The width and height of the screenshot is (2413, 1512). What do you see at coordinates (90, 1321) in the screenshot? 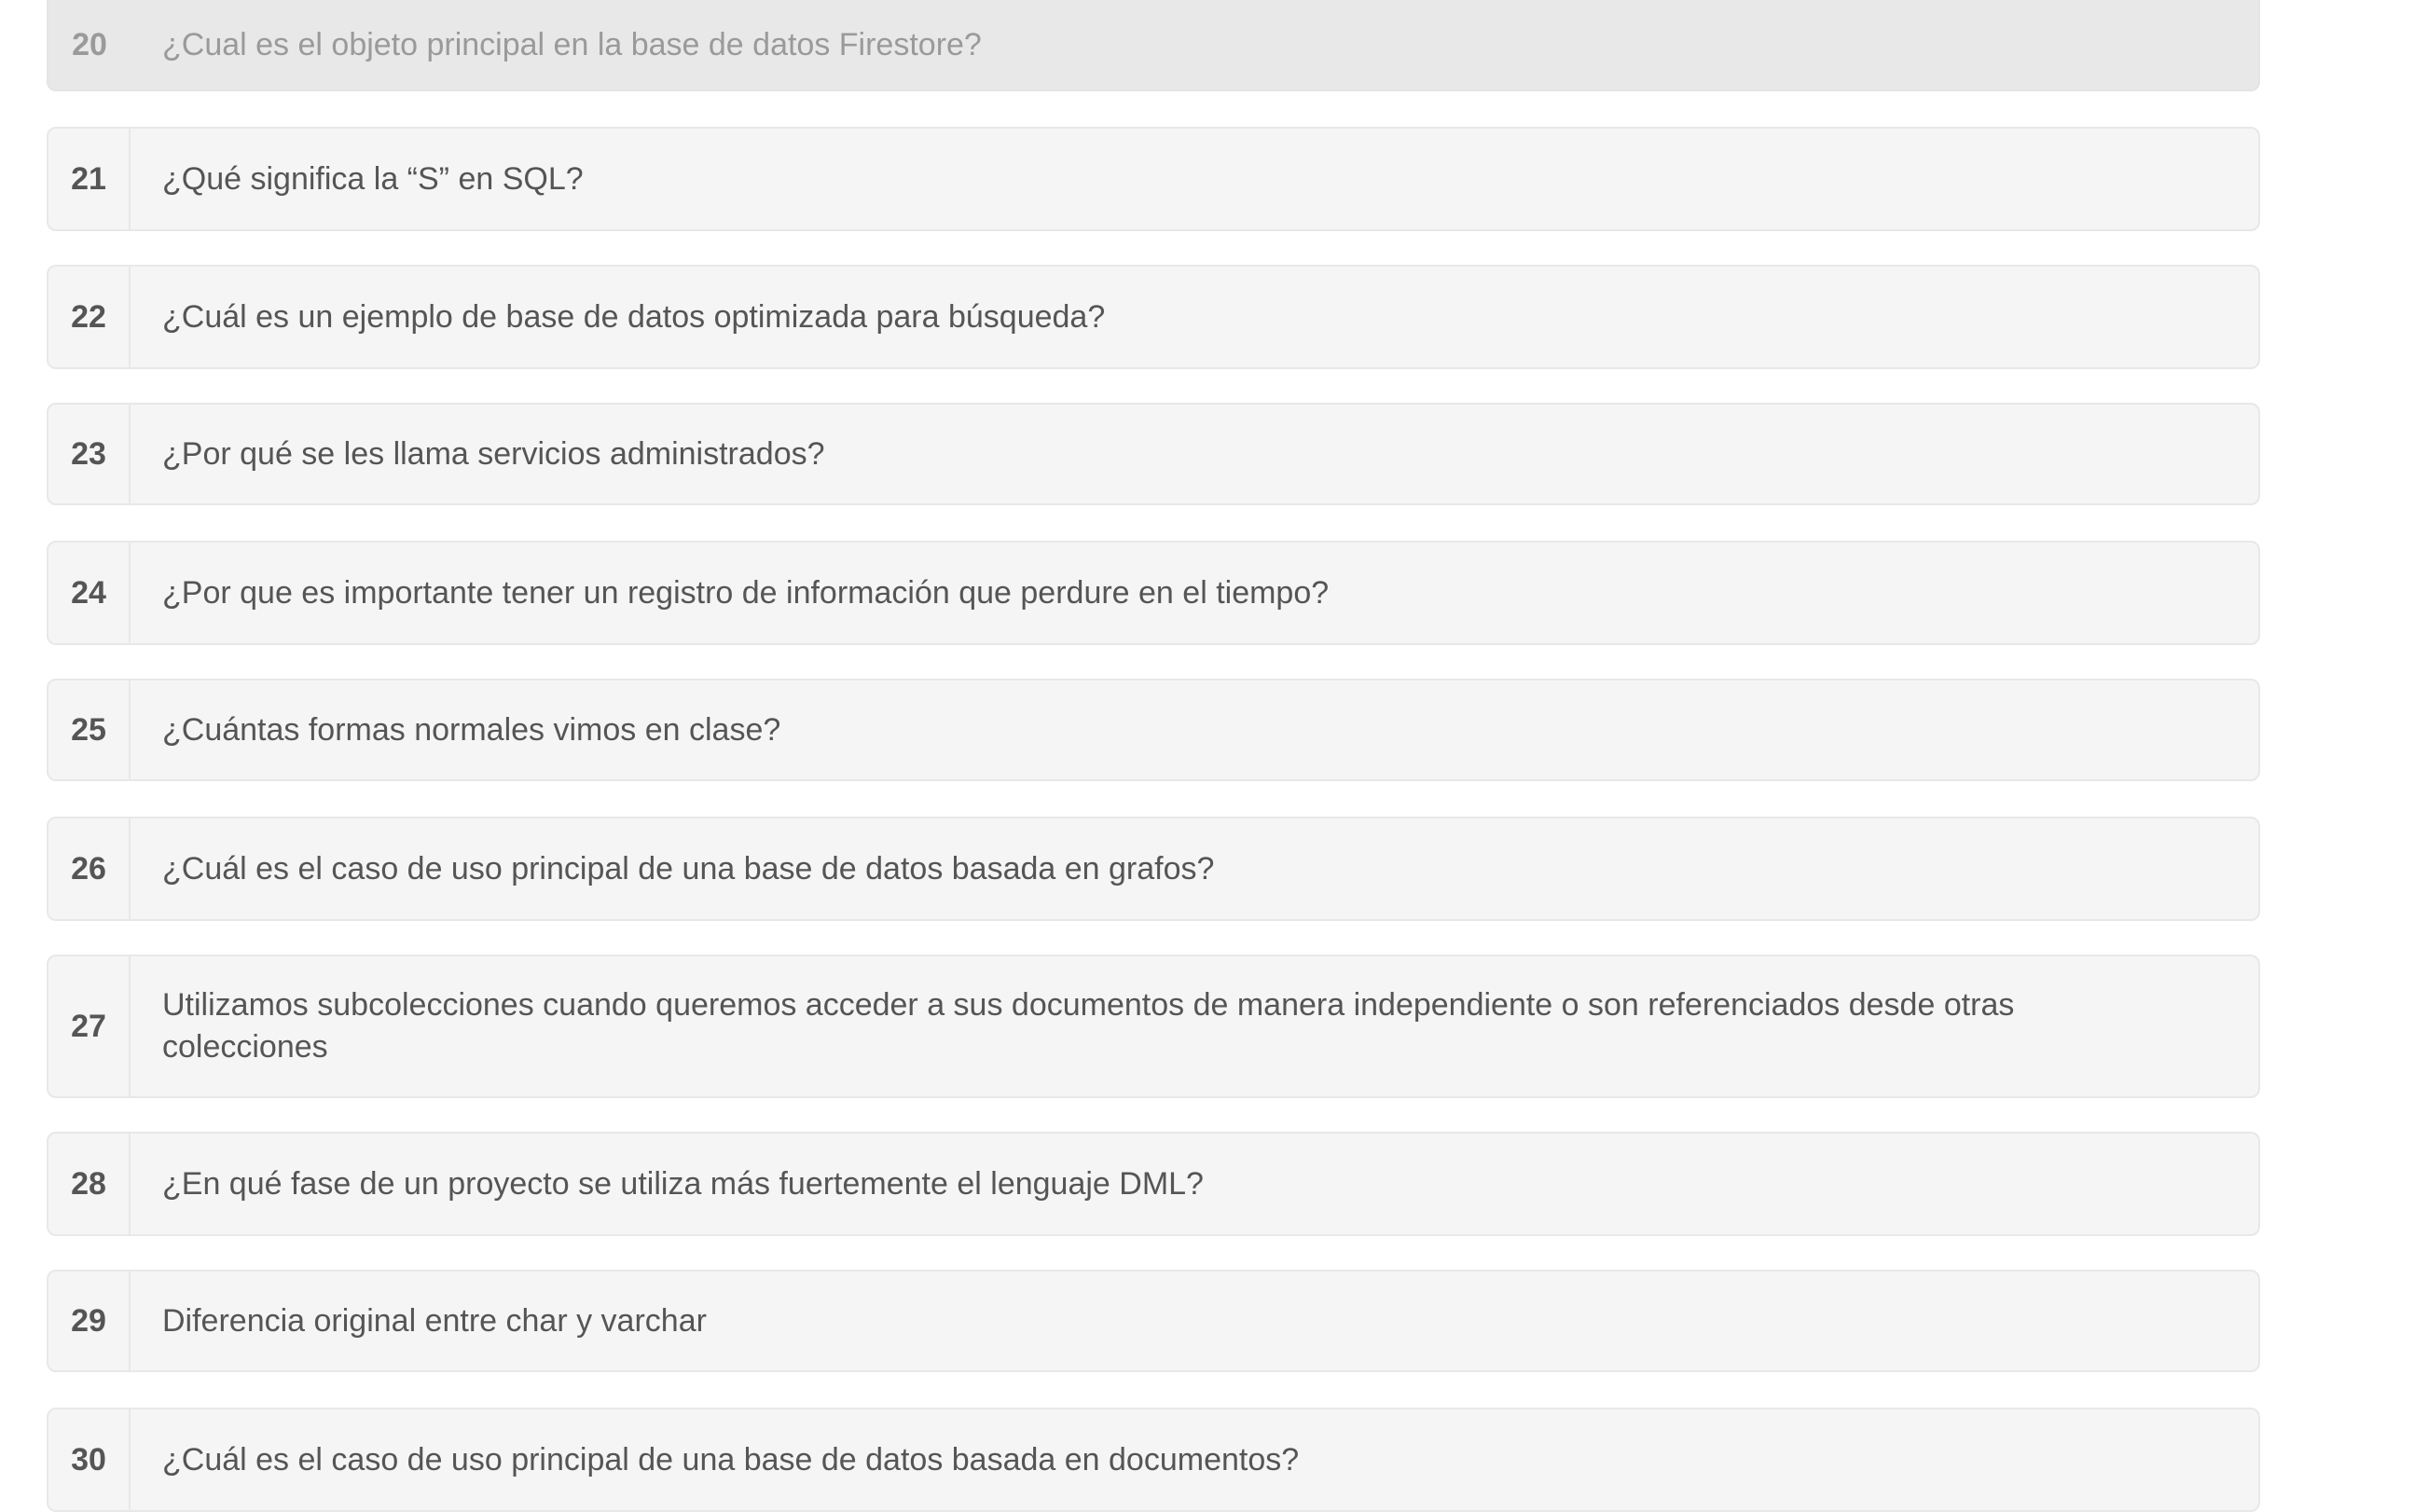
I see `question-number: 29` at bounding box center [90, 1321].